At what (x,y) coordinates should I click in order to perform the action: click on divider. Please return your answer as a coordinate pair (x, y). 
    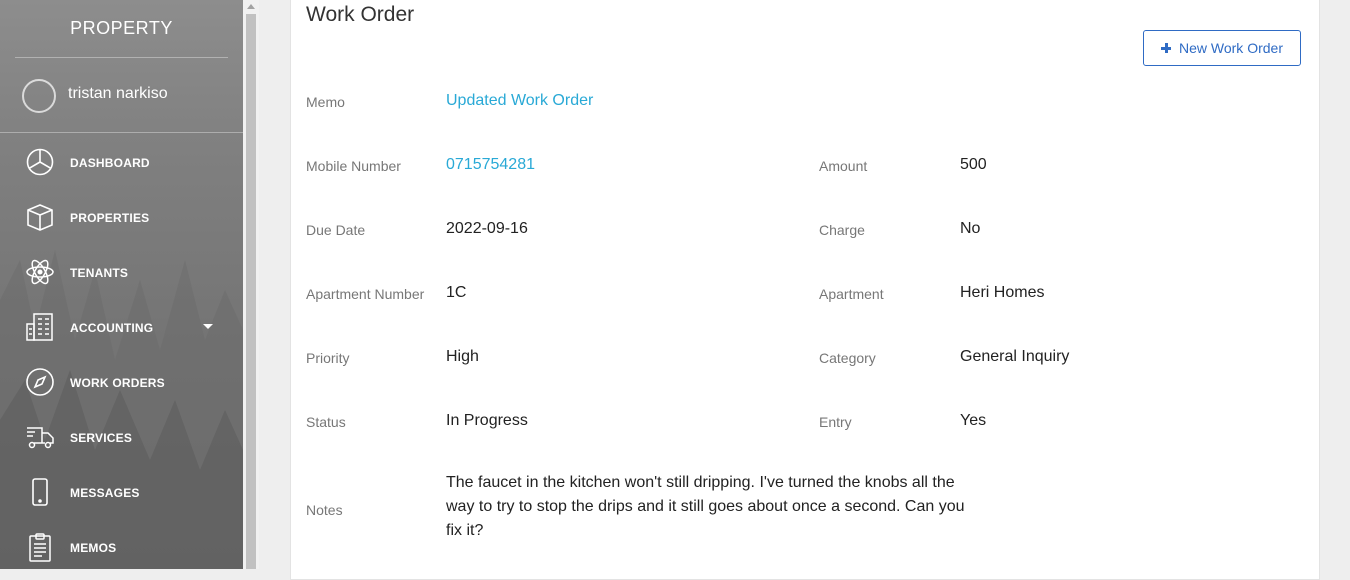
    Looking at the image, I should click on (121, 132).